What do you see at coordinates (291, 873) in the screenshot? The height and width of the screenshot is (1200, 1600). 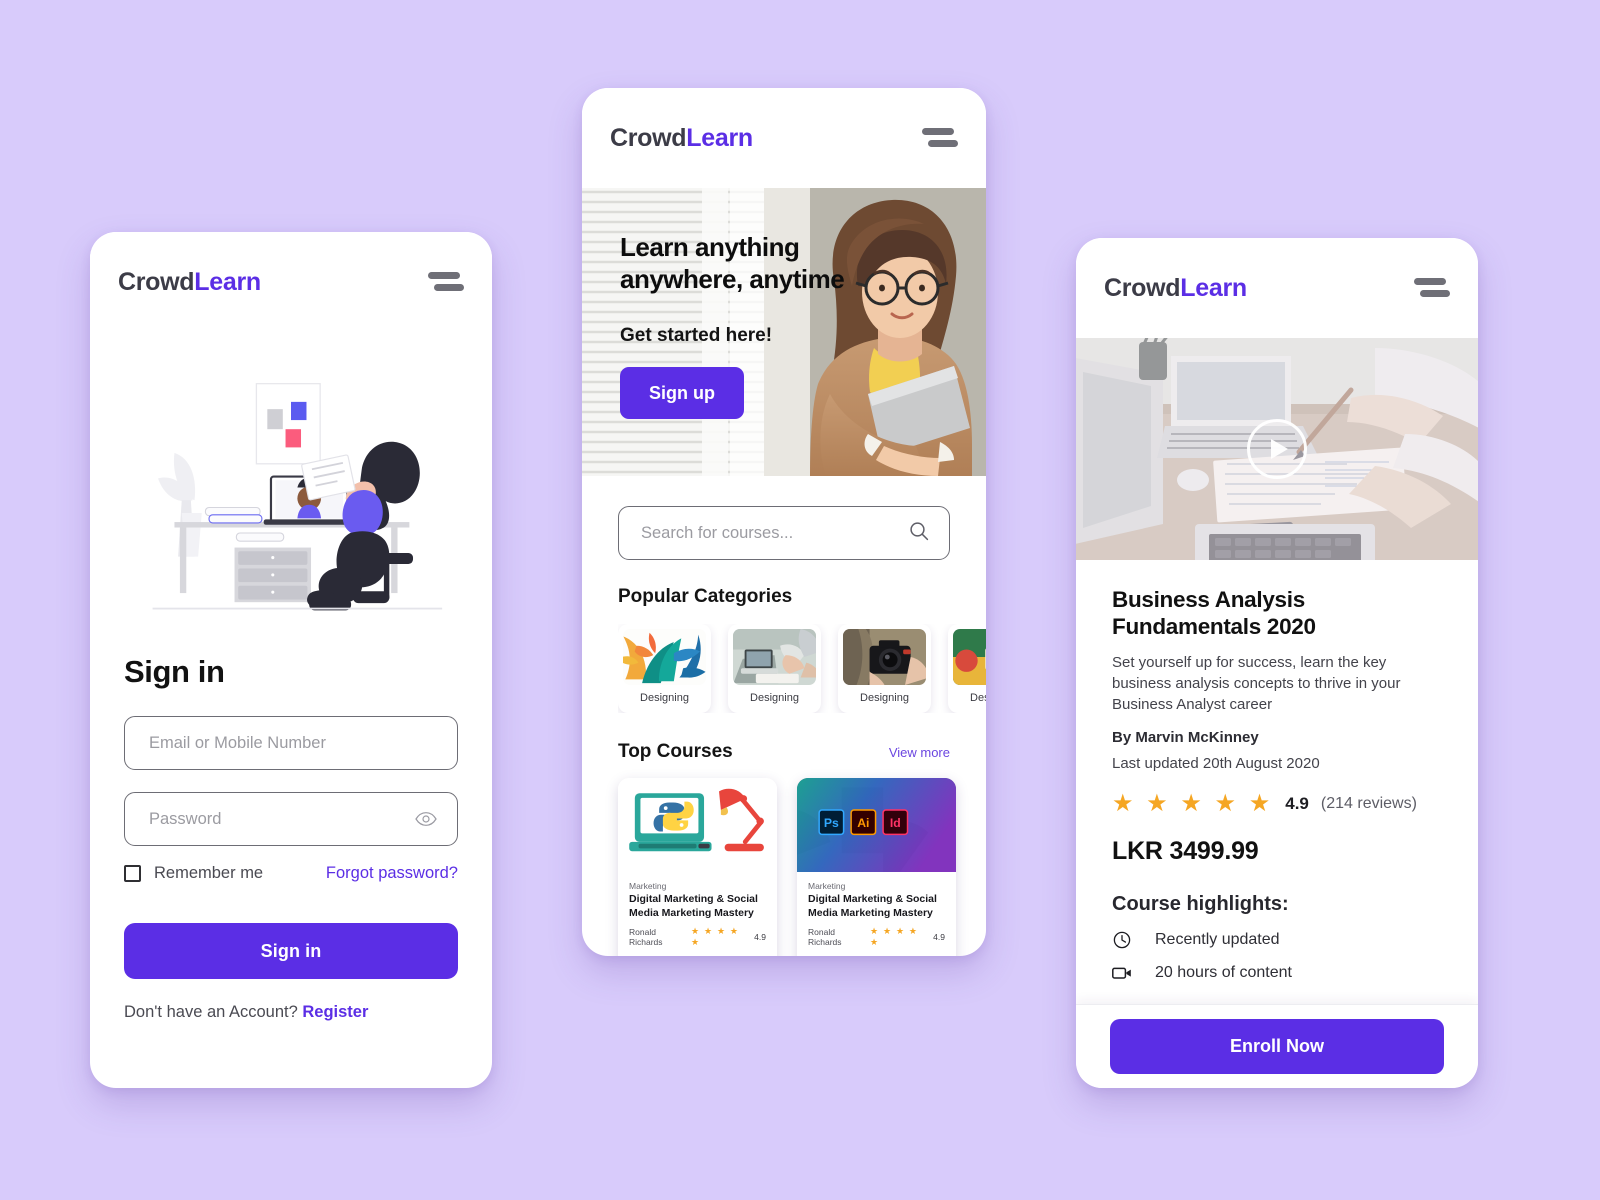 I see `remember-row: Remember me Forgot password?` at bounding box center [291, 873].